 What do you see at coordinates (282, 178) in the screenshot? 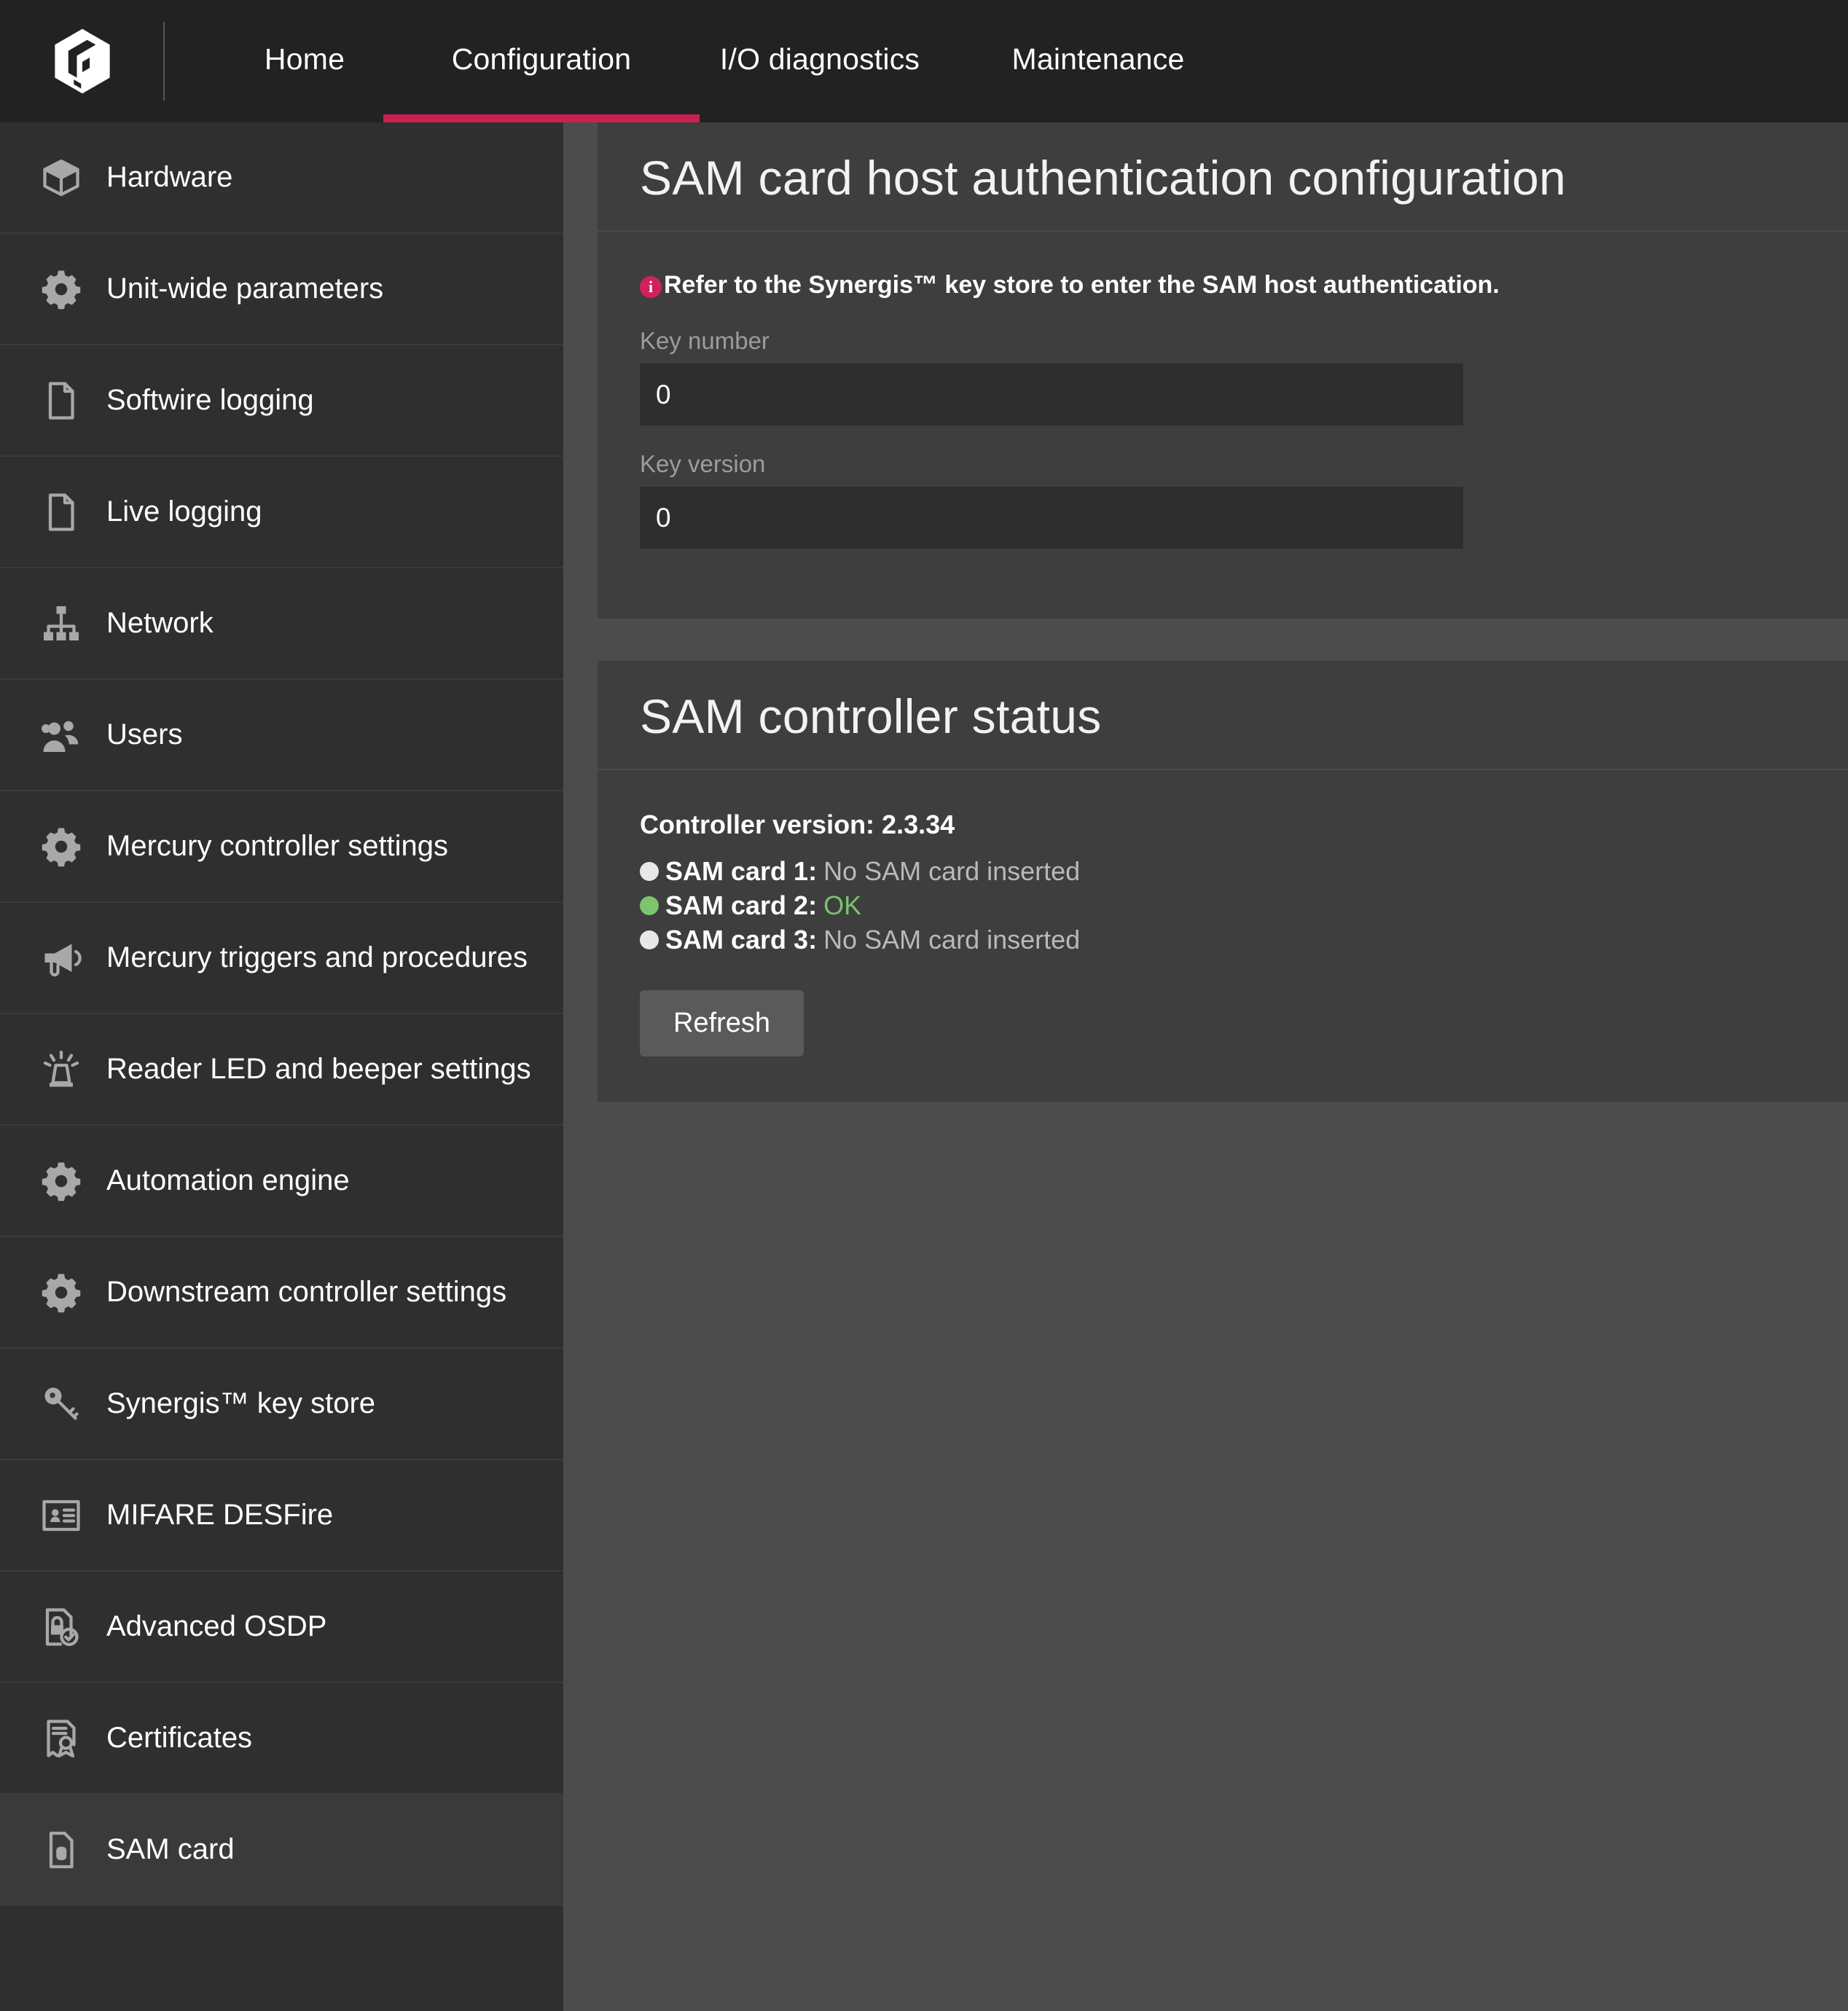
I see `sidebar-item-hardware: Hardware` at bounding box center [282, 178].